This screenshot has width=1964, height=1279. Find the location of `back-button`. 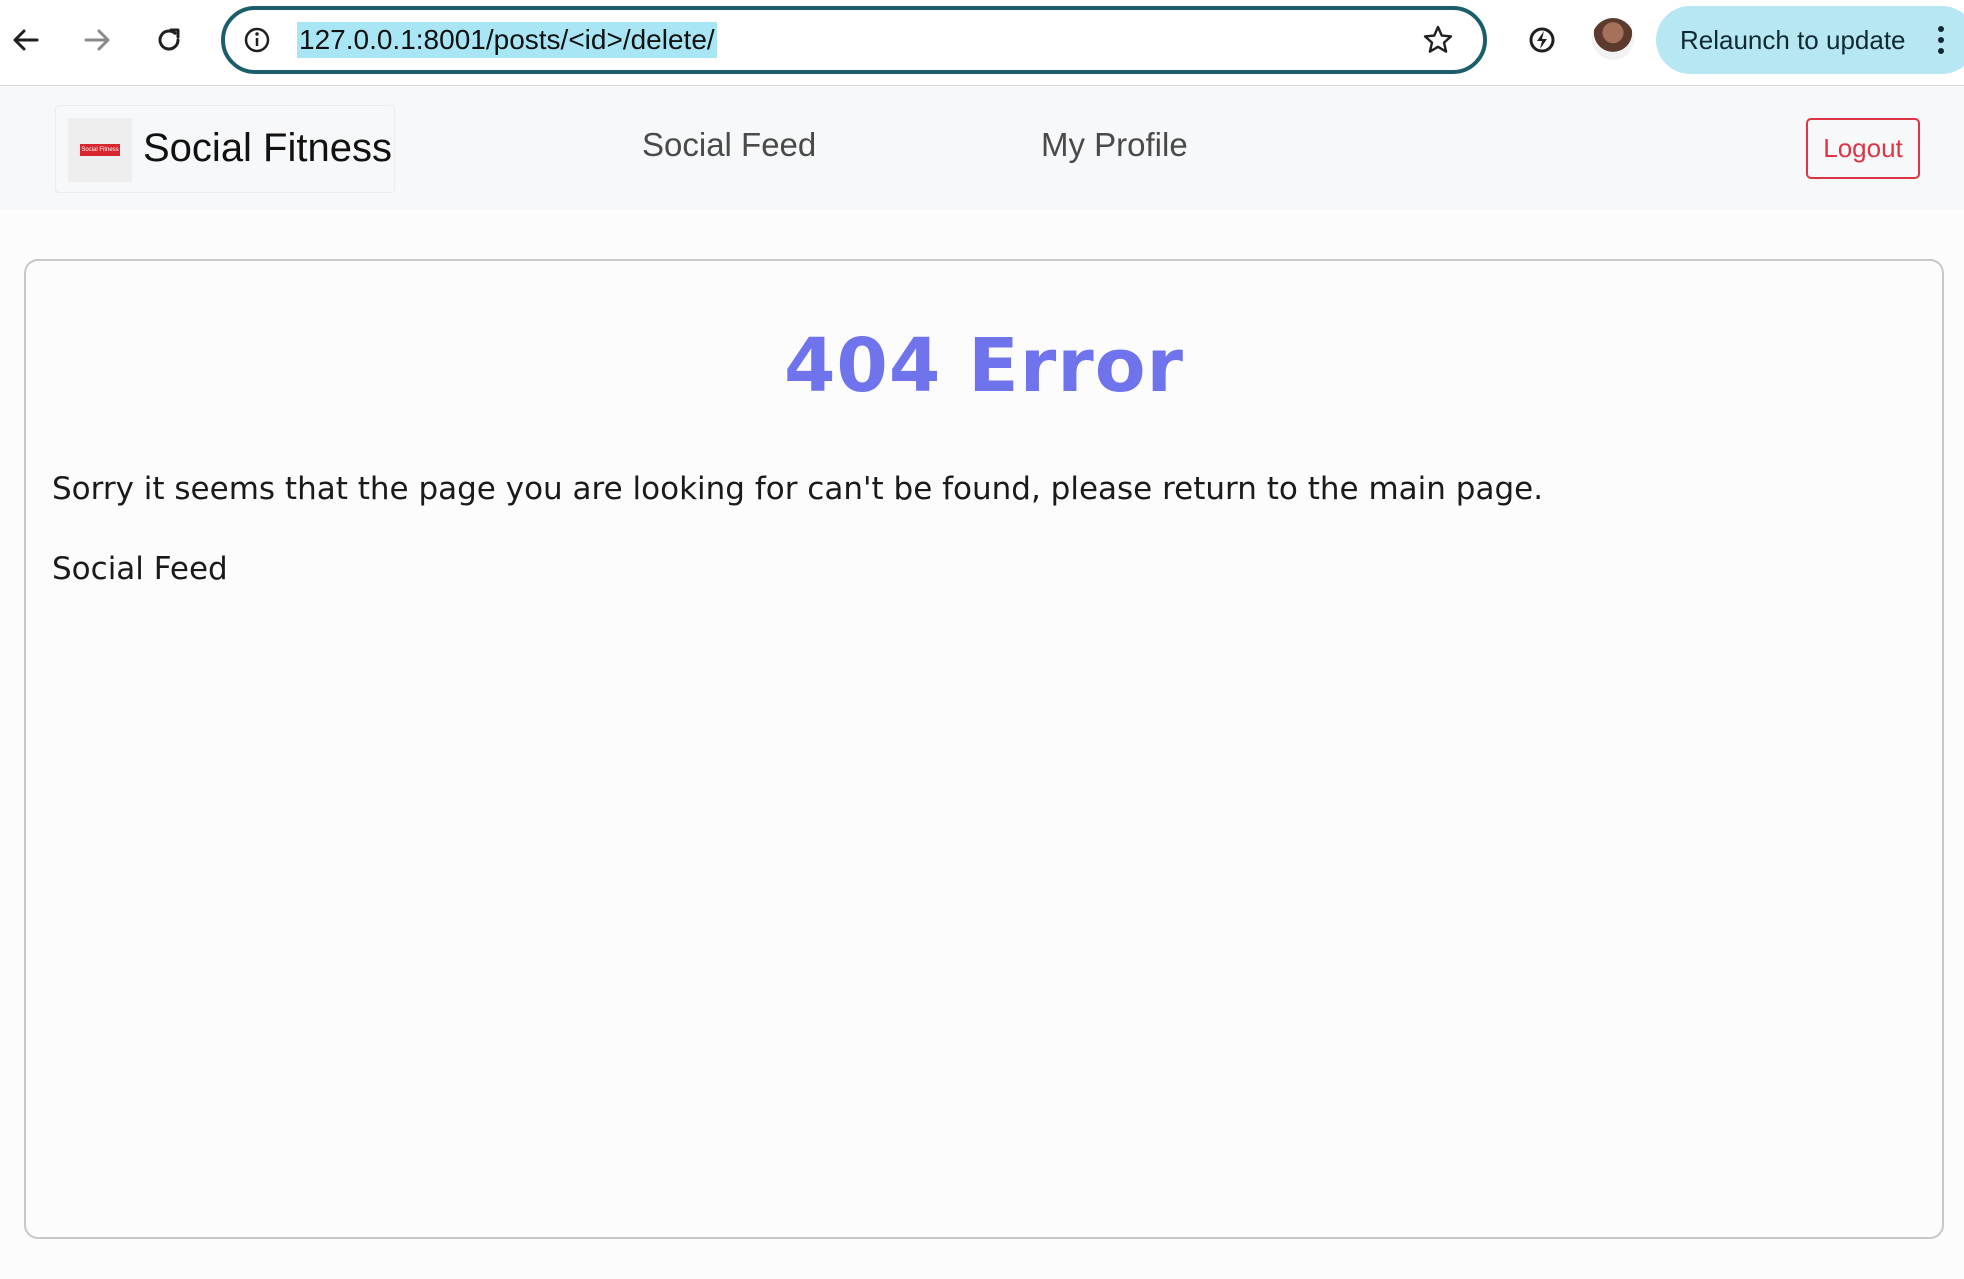

back-button is located at coordinates (26, 40).